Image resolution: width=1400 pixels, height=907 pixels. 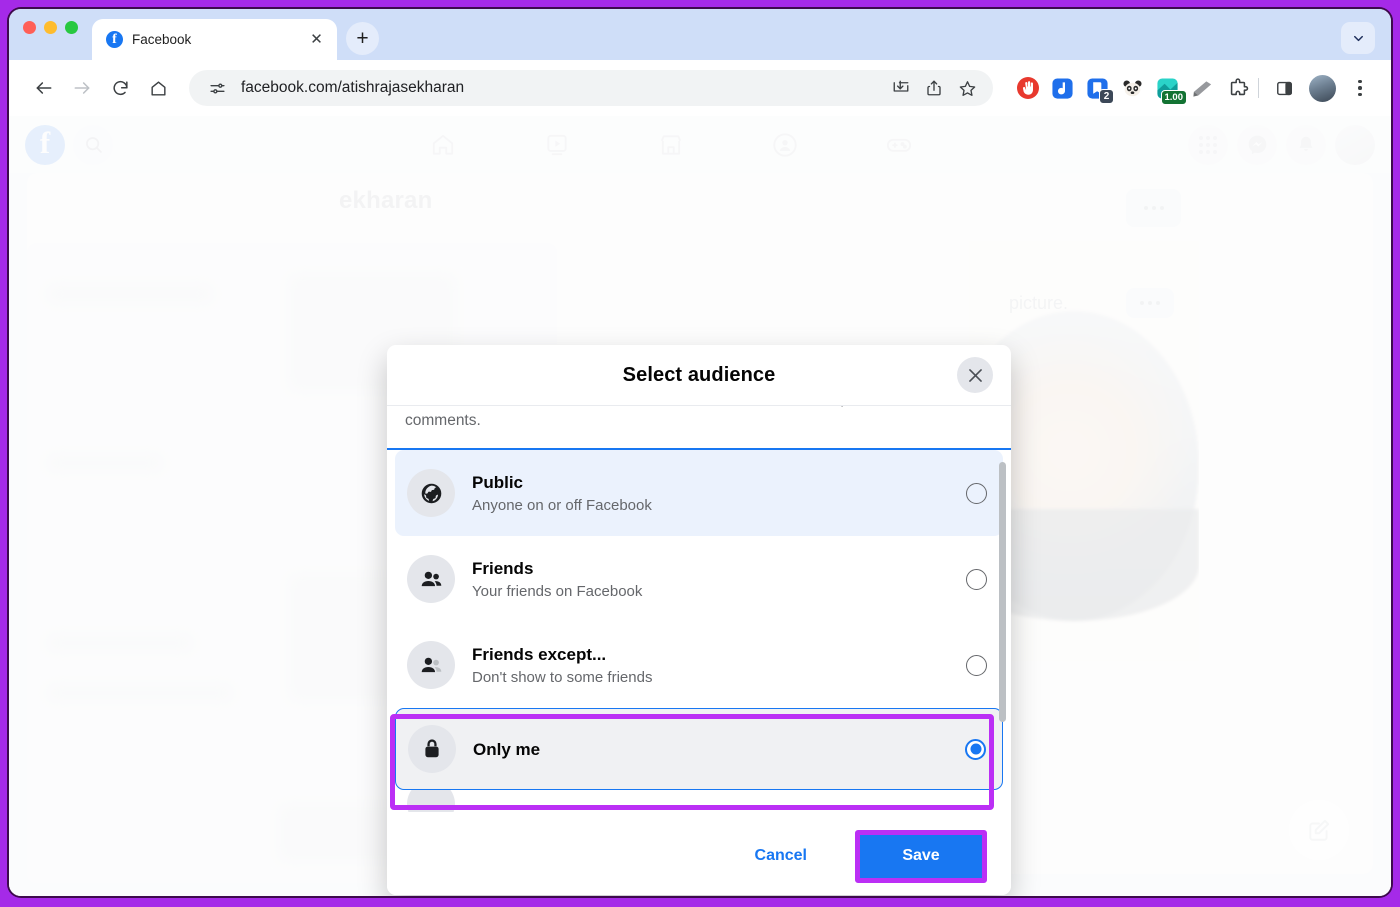 I want to click on audience-option-friends: Friends Your friends on Facebook, so click(x=699, y=579).